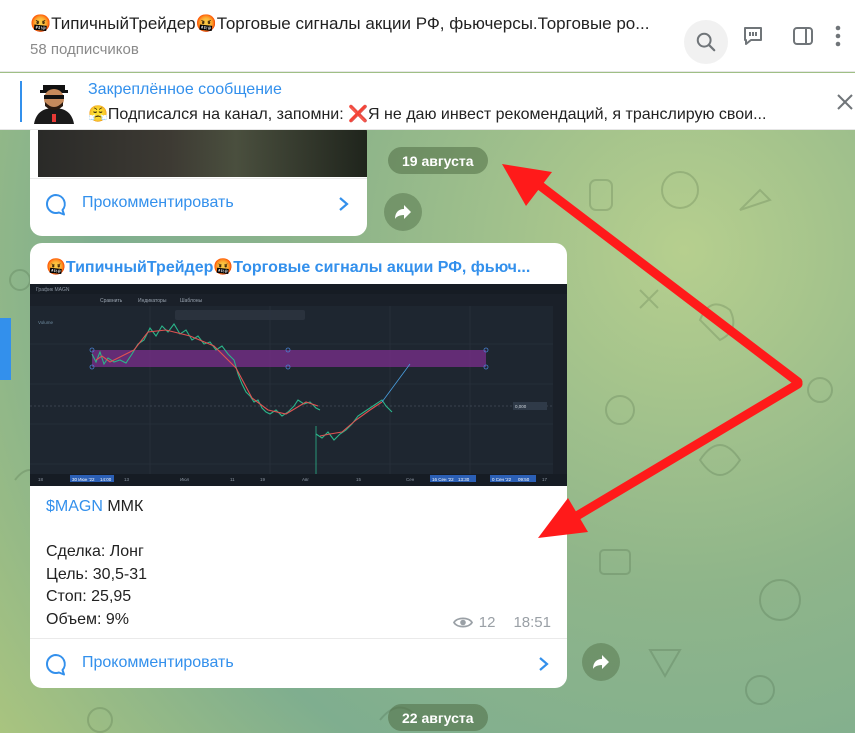 This screenshot has width=855, height=733. I want to click on subscriber-count: 58 подписчиков, so click(84, 49).